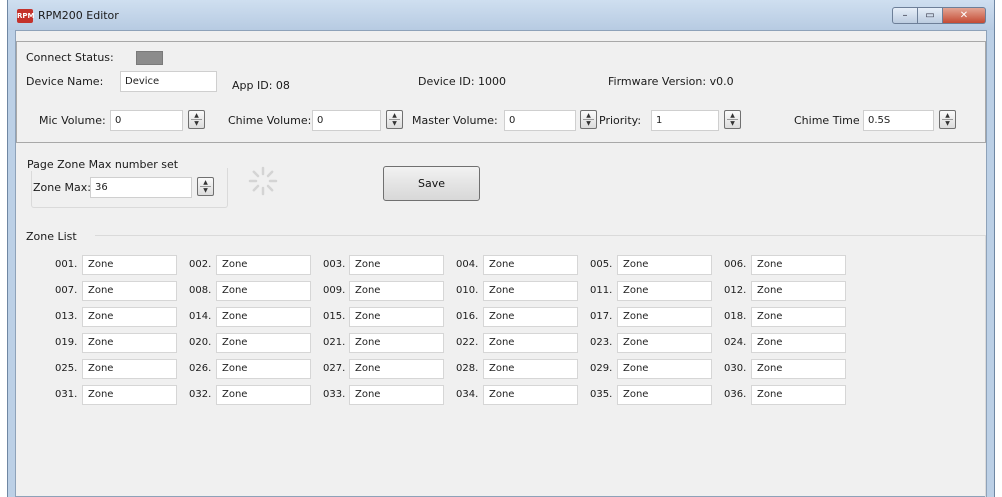 The image size is (1002, 497). What do you see at coordinates (735, 264) in the screenshot?
I see `zone-number-label: 006.` at bounding box center [735, 264].